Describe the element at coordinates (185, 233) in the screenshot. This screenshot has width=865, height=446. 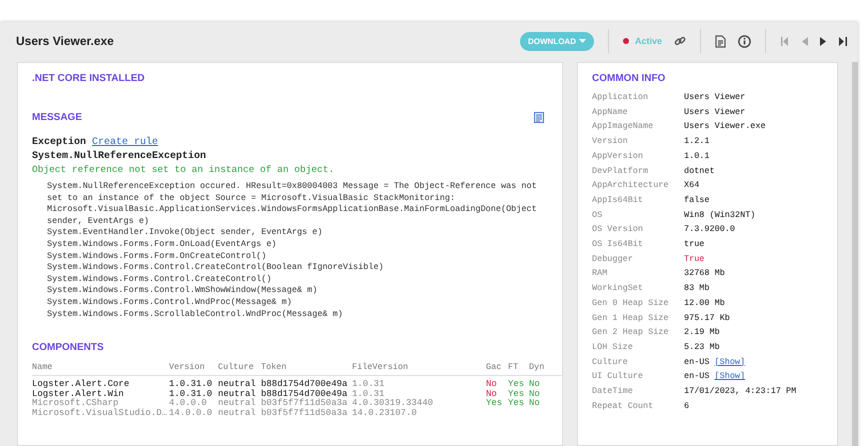
I see `stack-trace-line: System.EventHandler.Invoke(Object sender, EventArgs e)` at that location.